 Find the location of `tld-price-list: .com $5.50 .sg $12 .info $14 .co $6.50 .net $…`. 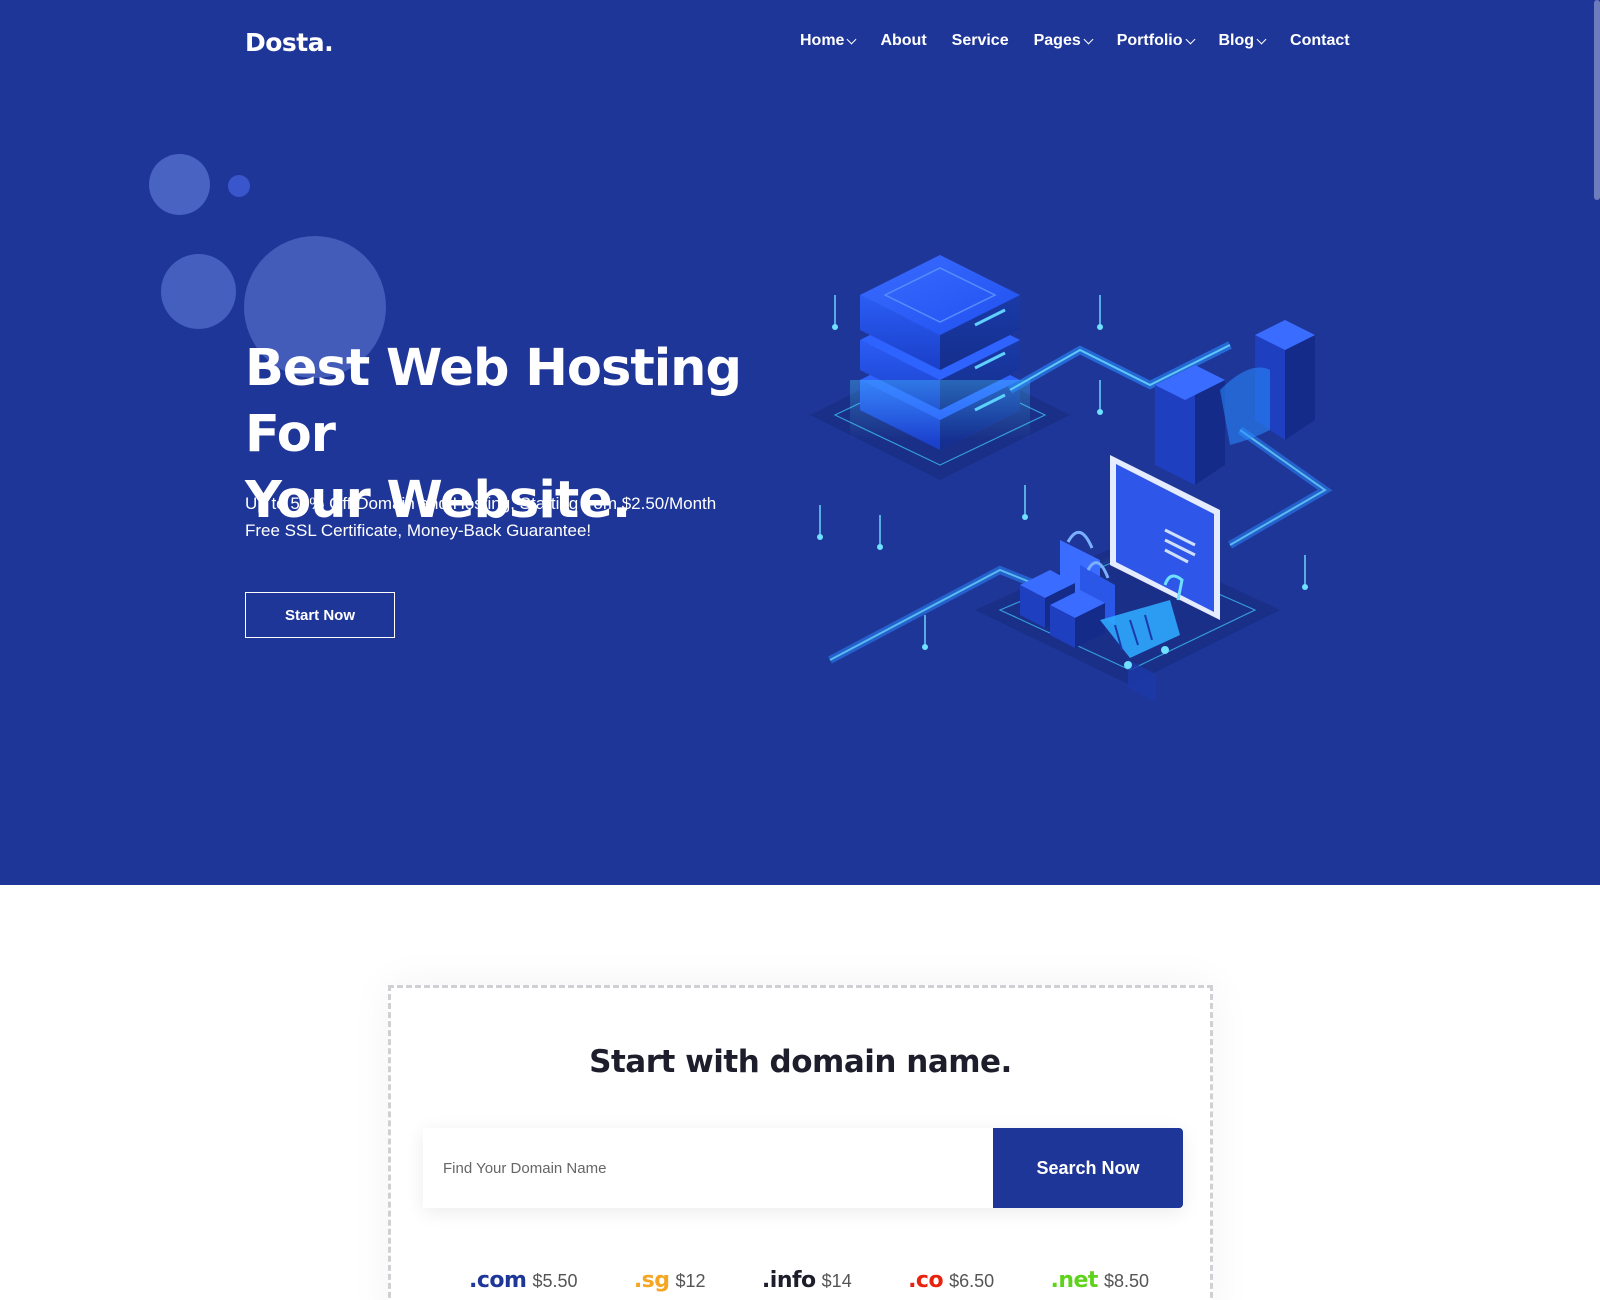

tld-price-list: .com $5.50 .sg $12 .info $14 .co $6.50 .net $… is located at coordinates (809, 1280).